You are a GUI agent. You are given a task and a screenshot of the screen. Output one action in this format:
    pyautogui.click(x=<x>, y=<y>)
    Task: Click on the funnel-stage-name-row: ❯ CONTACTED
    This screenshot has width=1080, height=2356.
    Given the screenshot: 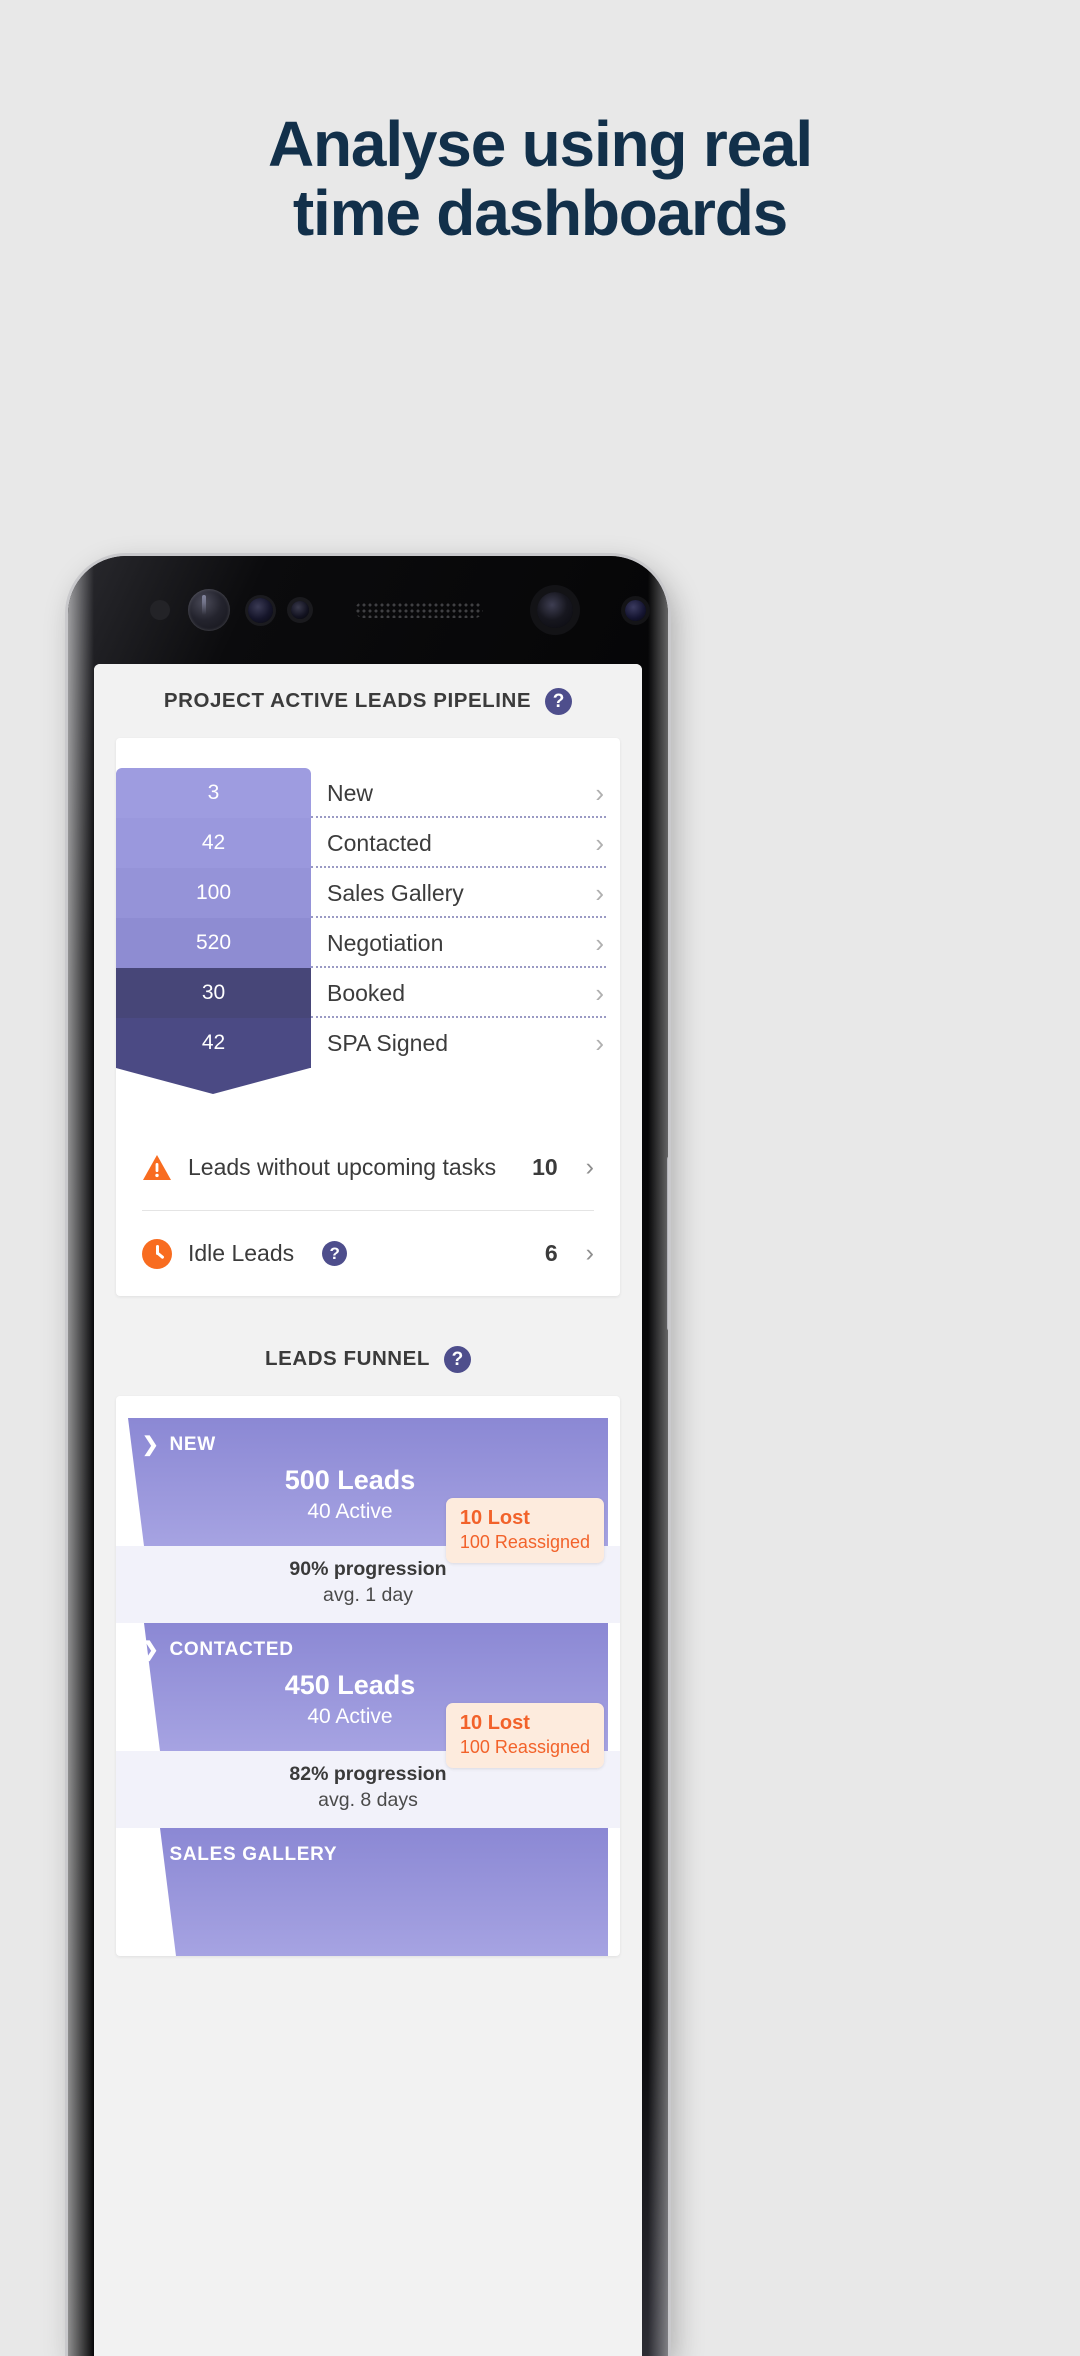 What is the action you would take?
    pyautogui.click(x=370, y=1649)
    